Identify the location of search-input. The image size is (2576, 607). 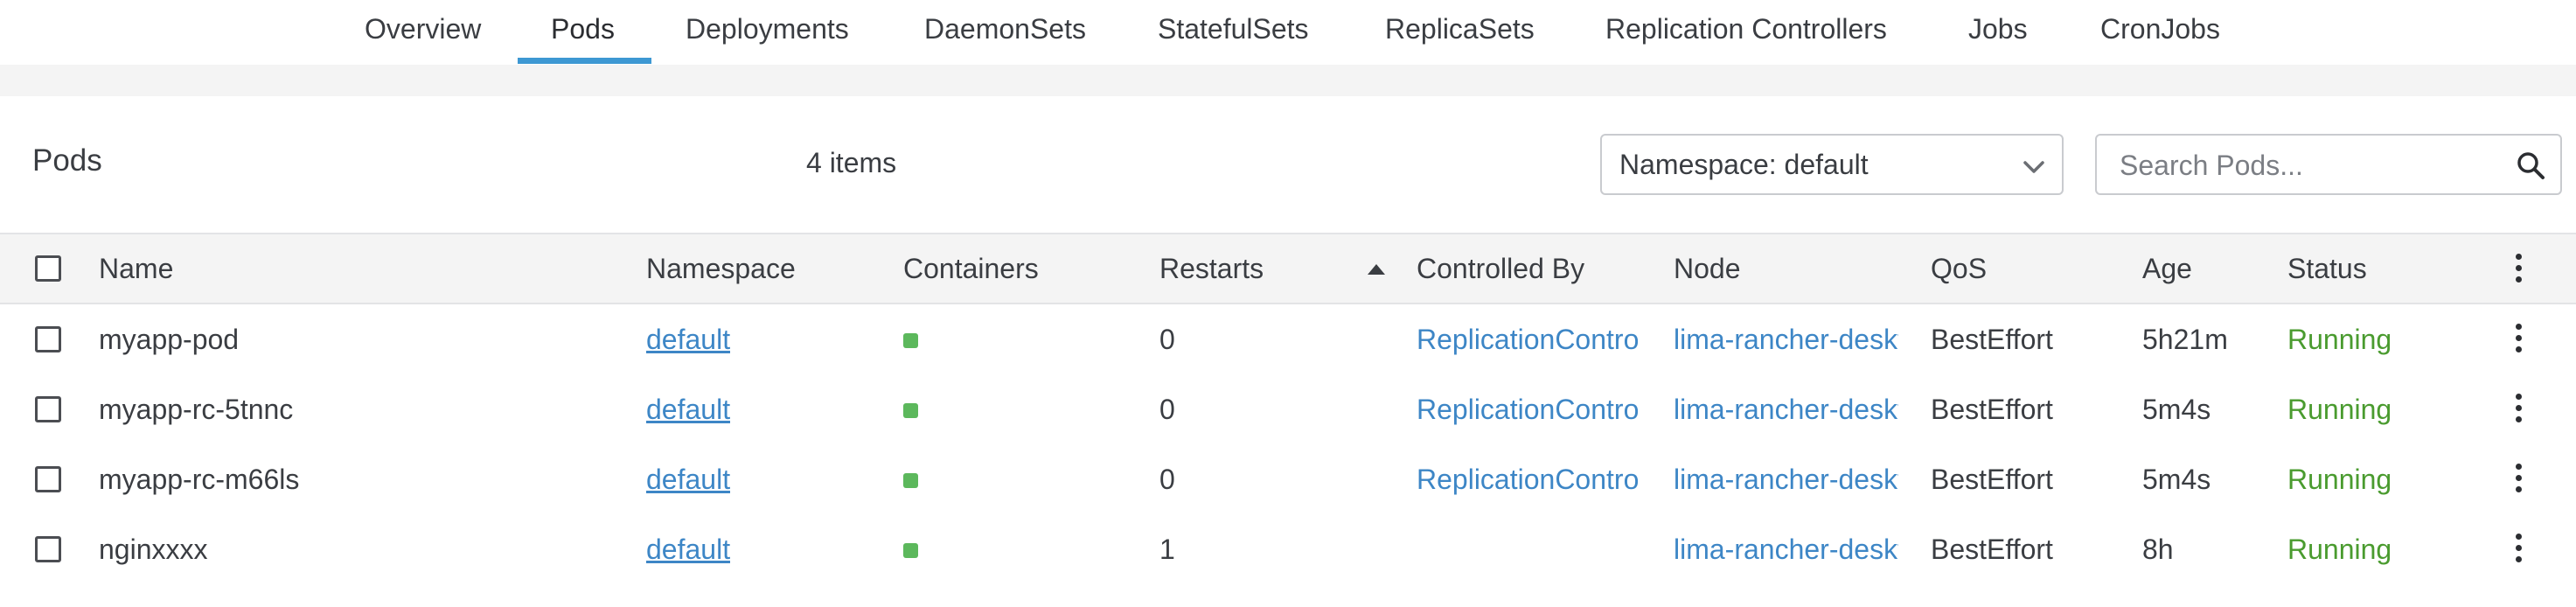
(2314, 165).